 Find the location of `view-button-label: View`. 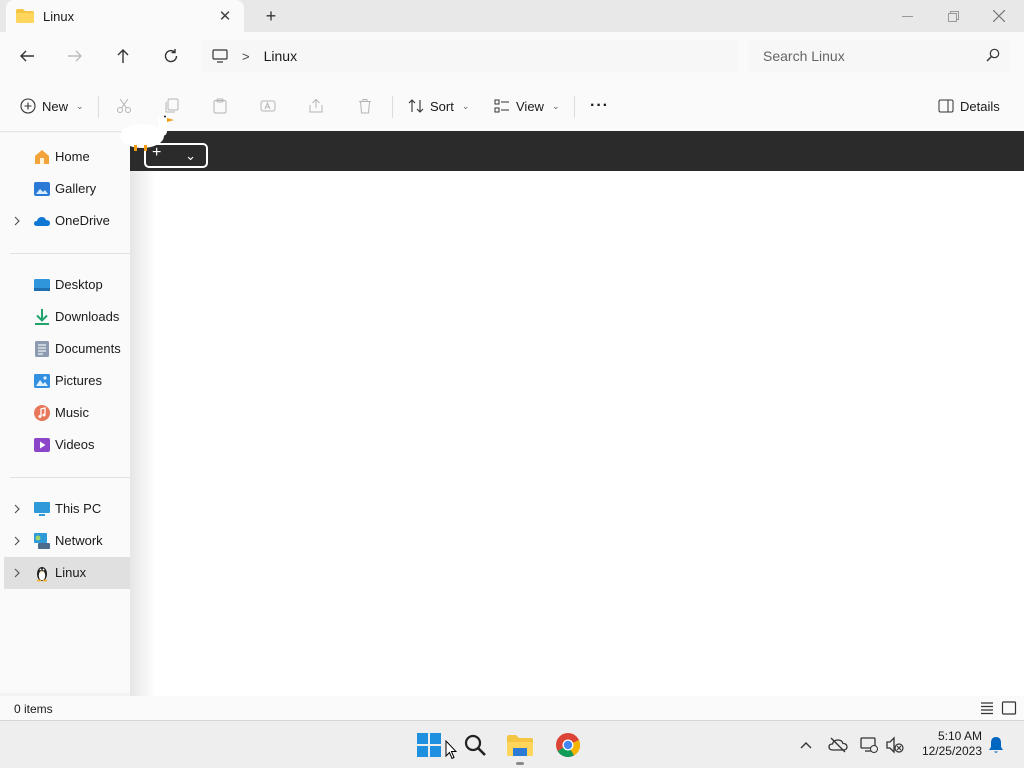

view-button-label: View is located at coordinates (530, 106).